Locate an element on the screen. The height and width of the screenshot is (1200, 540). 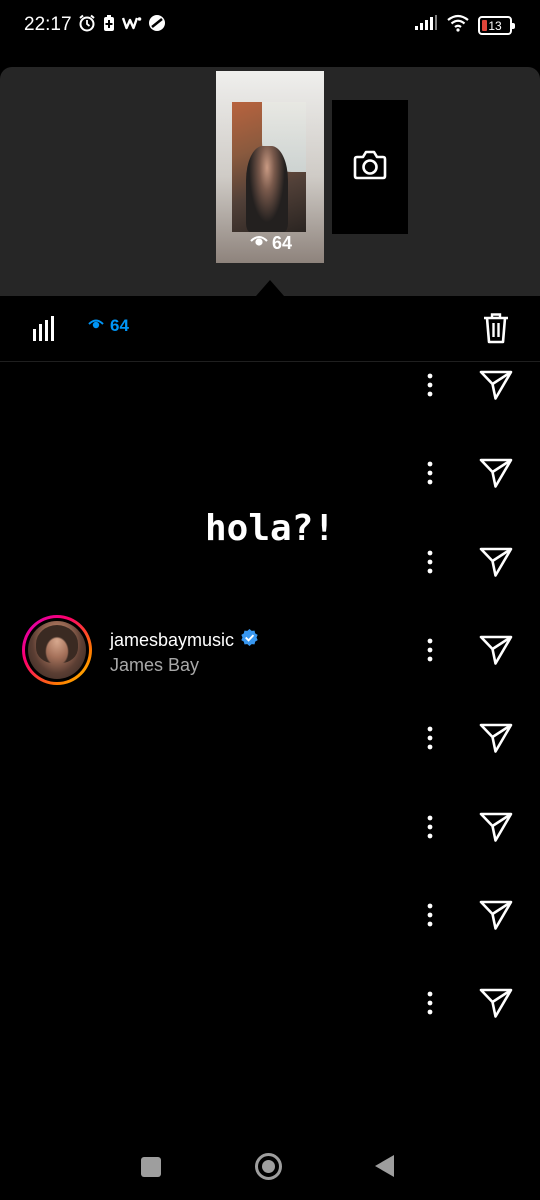
signal-icon is located at coordinates (426, 25).